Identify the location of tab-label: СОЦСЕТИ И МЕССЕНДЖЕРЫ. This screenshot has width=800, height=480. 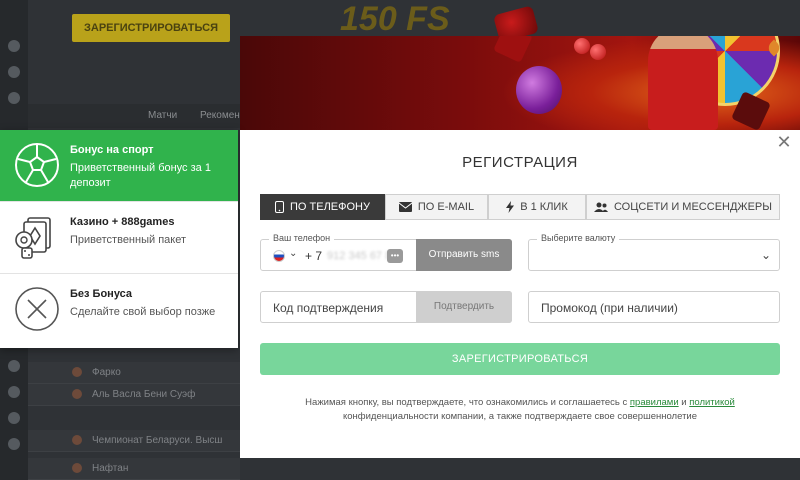
(692, 207).